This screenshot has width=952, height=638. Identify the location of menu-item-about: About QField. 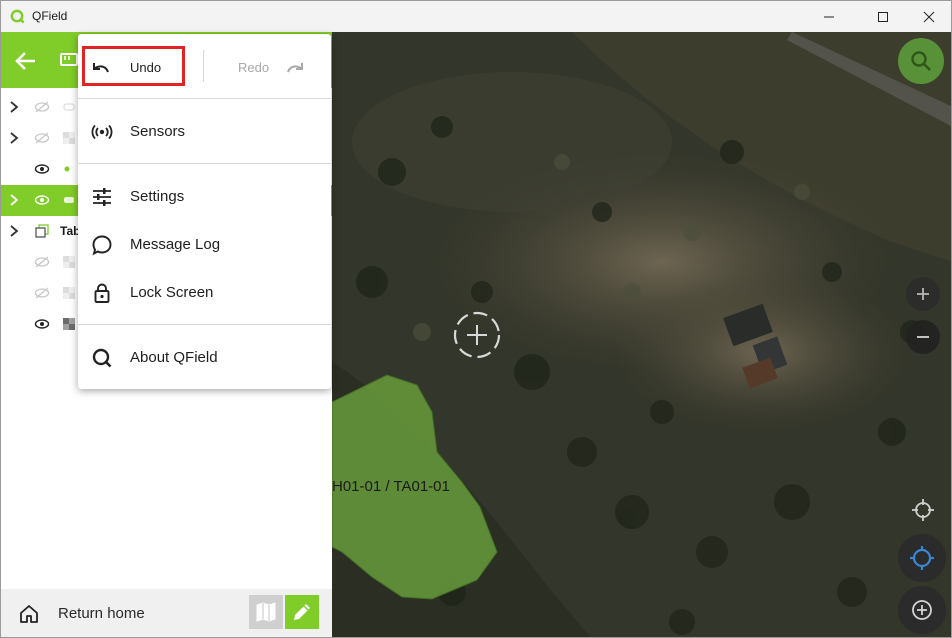
(204, 358).